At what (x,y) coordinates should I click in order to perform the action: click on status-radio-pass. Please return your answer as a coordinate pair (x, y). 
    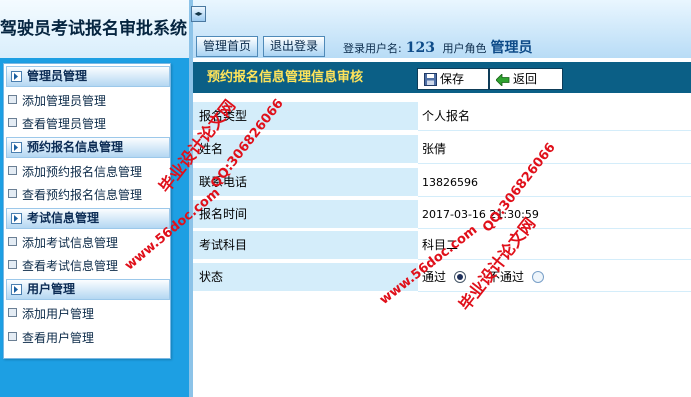
    Looking at the image, I should click on (460, 277).